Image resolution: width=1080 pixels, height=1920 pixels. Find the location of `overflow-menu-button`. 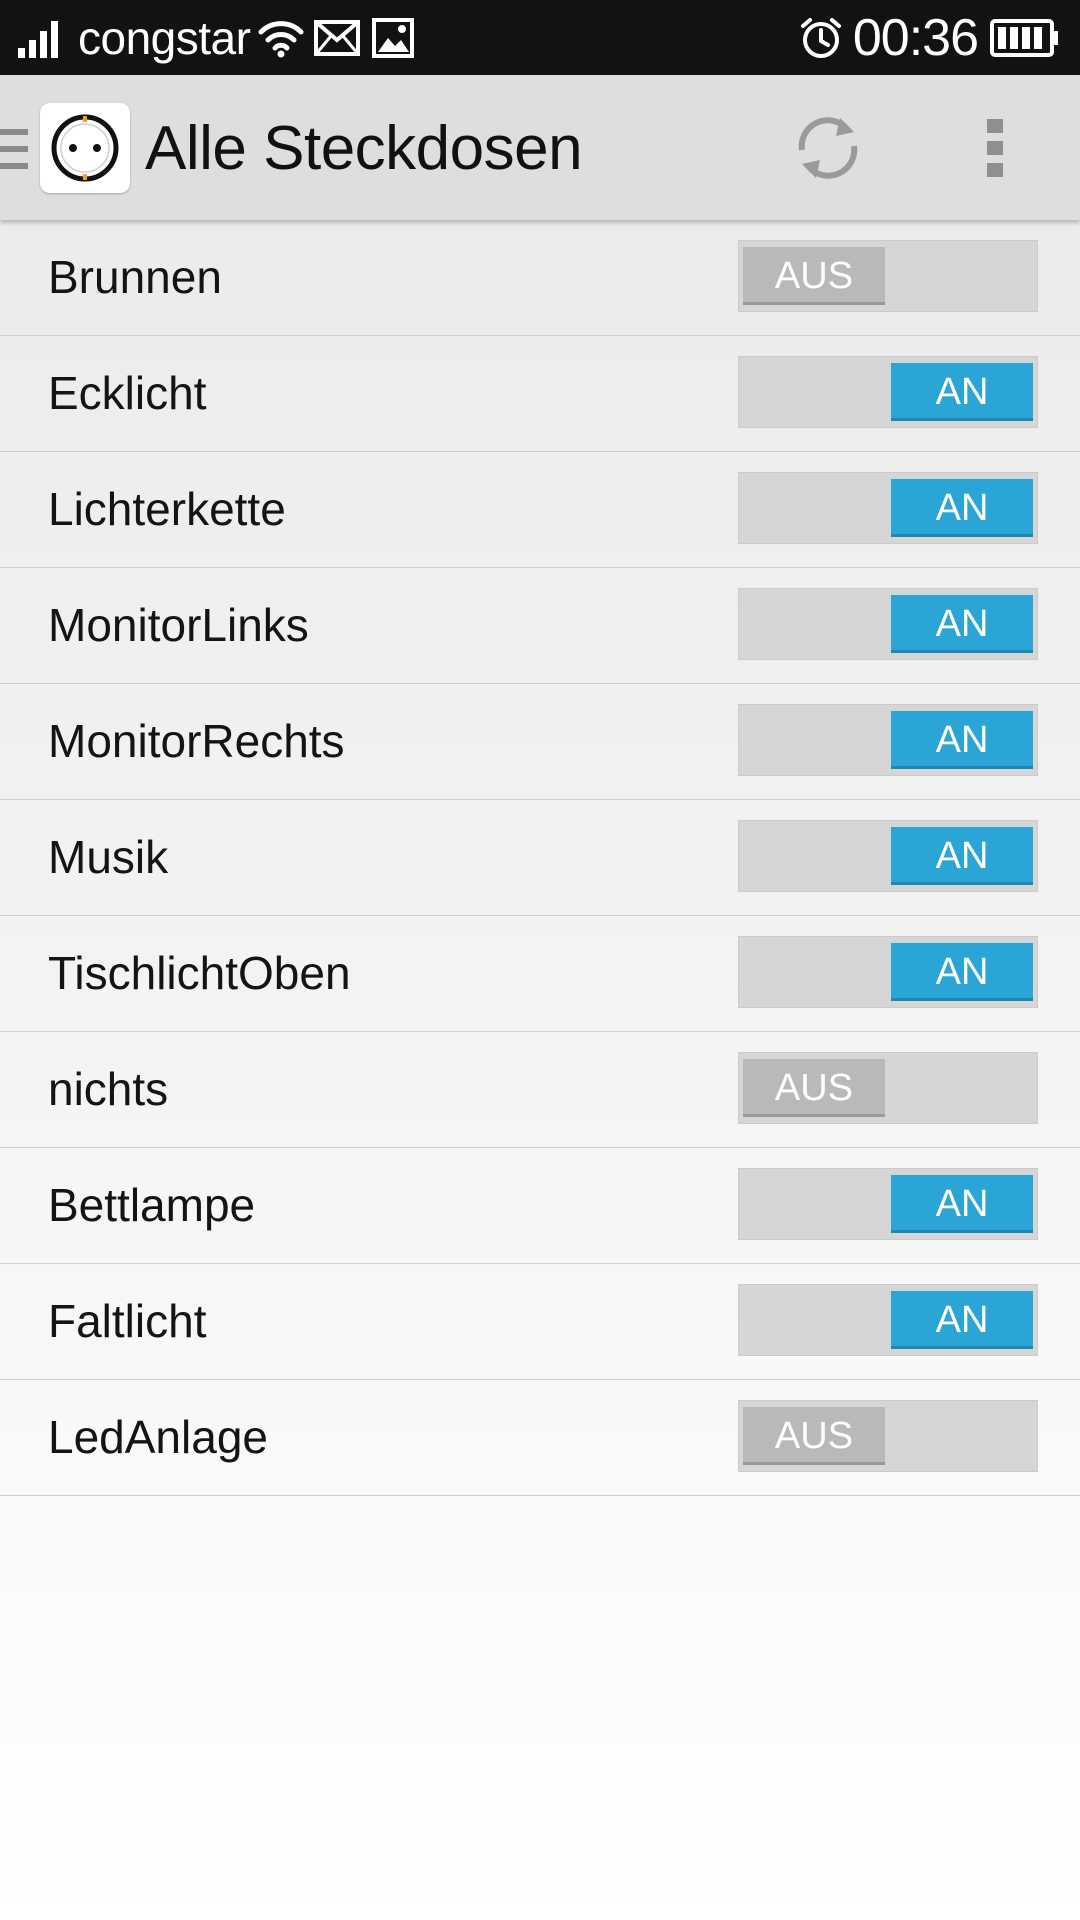

overflow-menu-button is located at coordinates (995, 148).